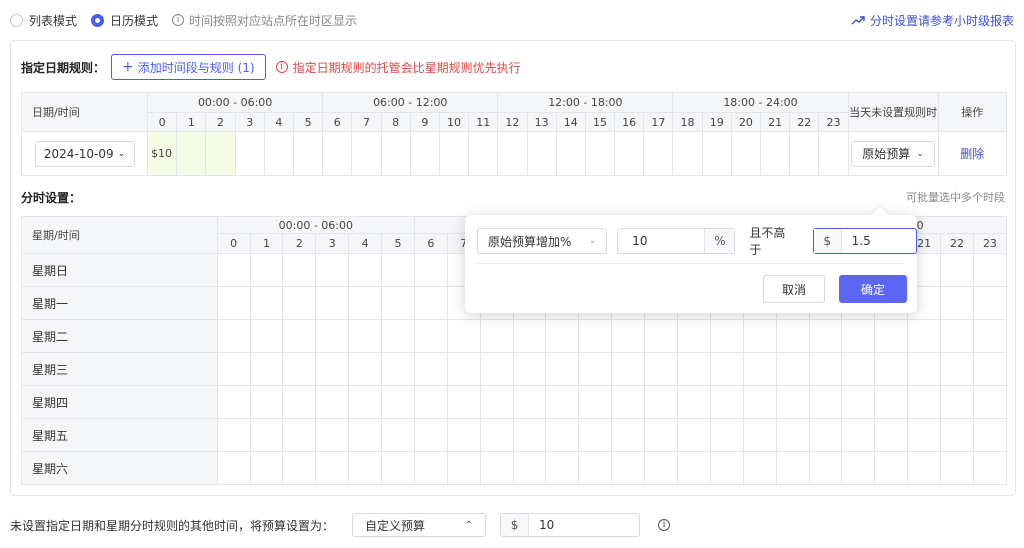  What do you see at coordinates (664, 525) in the screenshot?
I see `info-icon: i` at bounding box center [664, 525].